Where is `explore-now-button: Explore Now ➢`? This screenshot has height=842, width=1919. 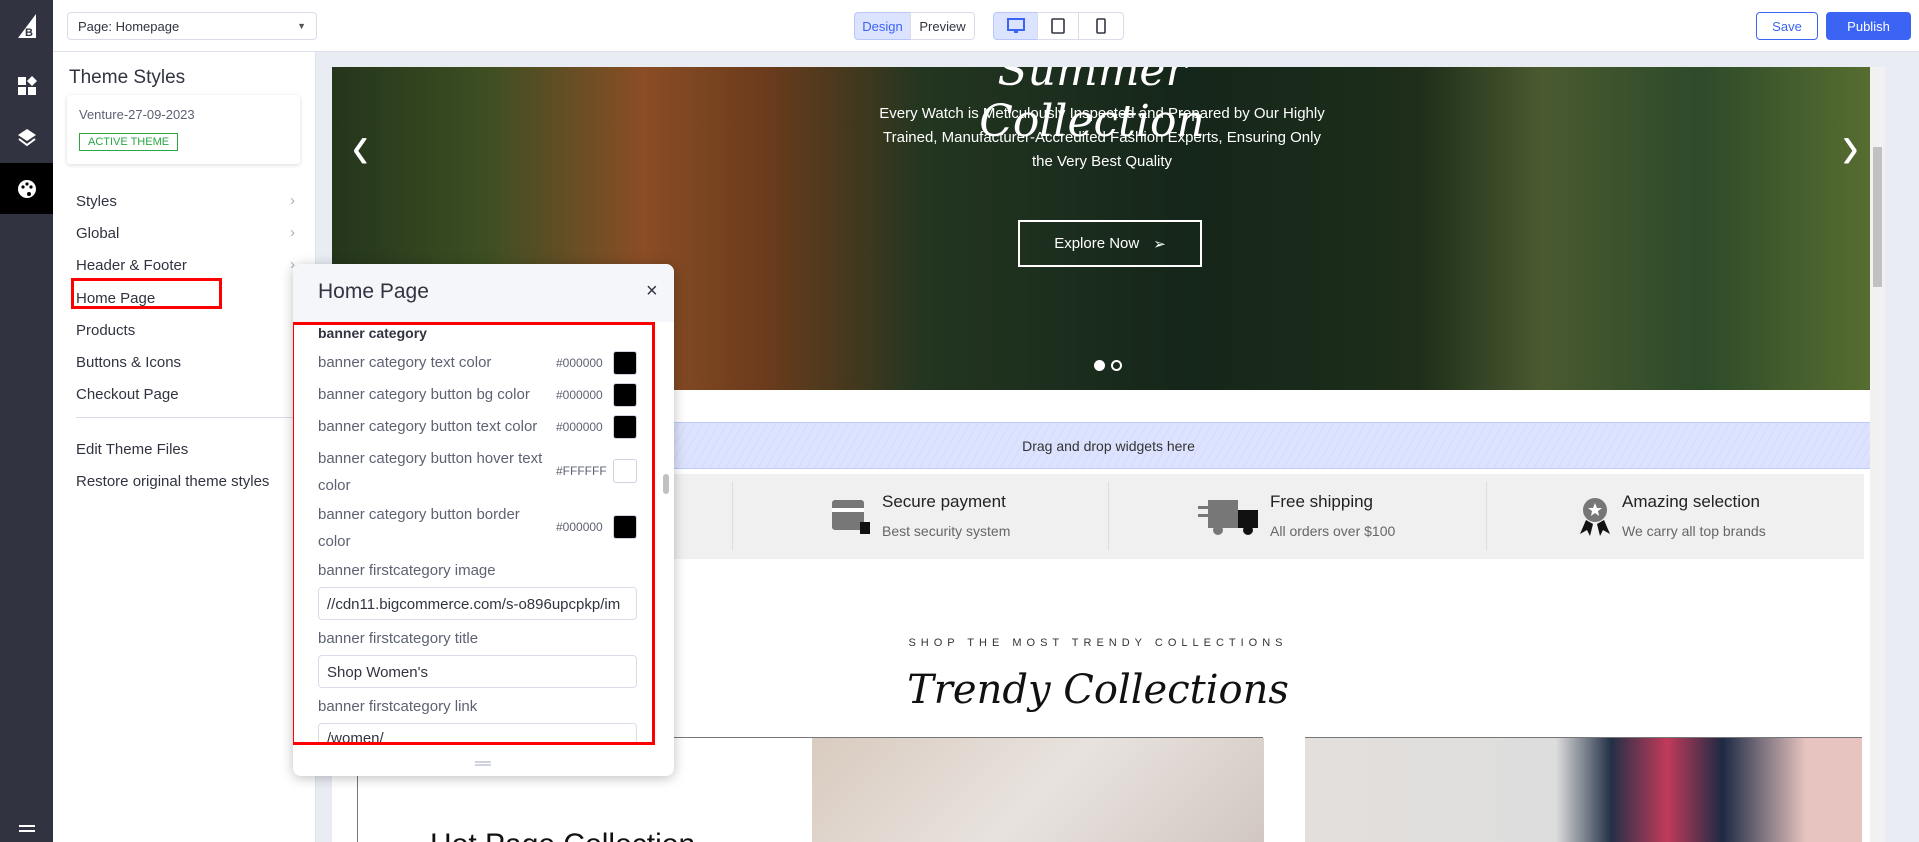
explore-now-button: Explore Now ➢ is located at coordinates (1110, 243).